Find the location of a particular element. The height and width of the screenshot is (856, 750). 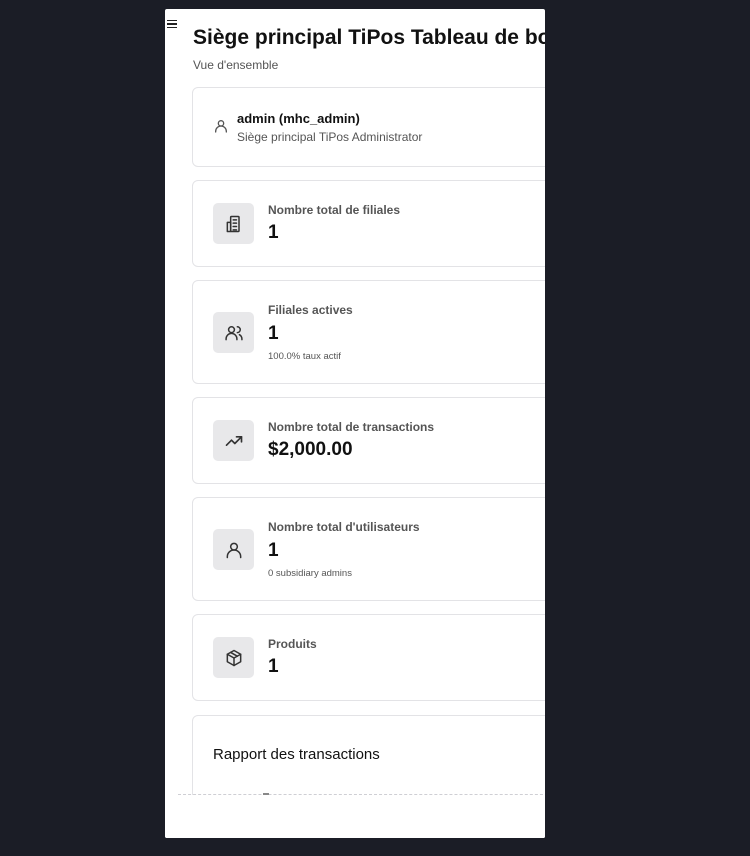

building-icon is located at coordinates (233, 223).